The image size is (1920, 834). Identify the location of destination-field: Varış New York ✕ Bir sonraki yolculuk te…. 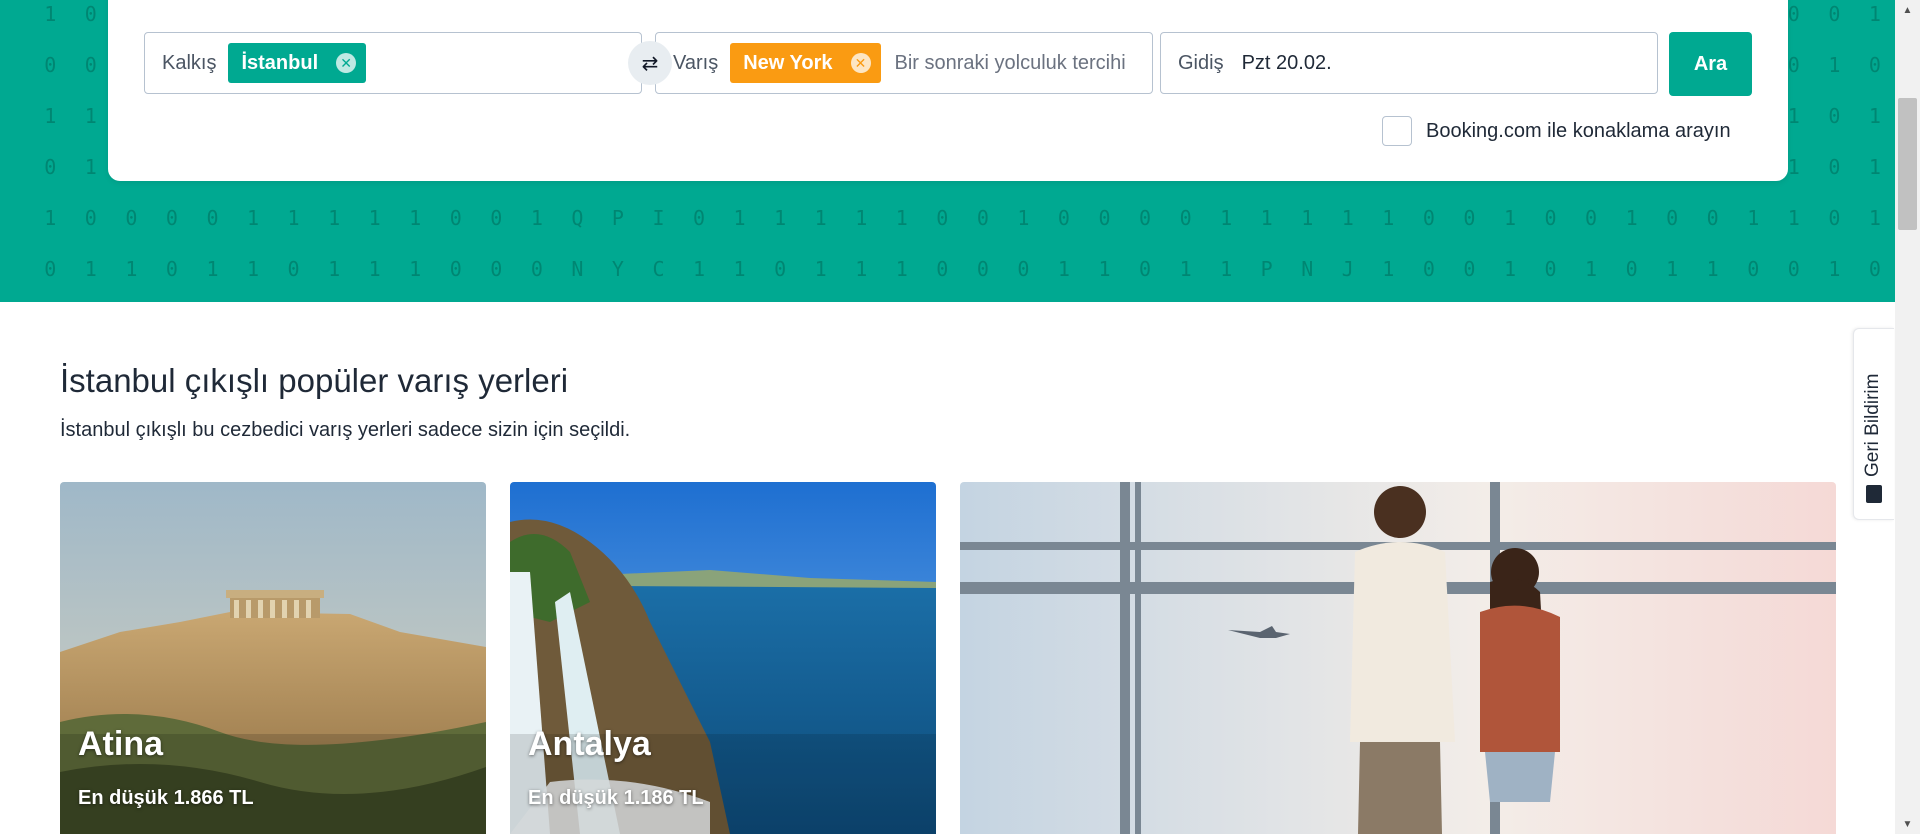
(904, 63).